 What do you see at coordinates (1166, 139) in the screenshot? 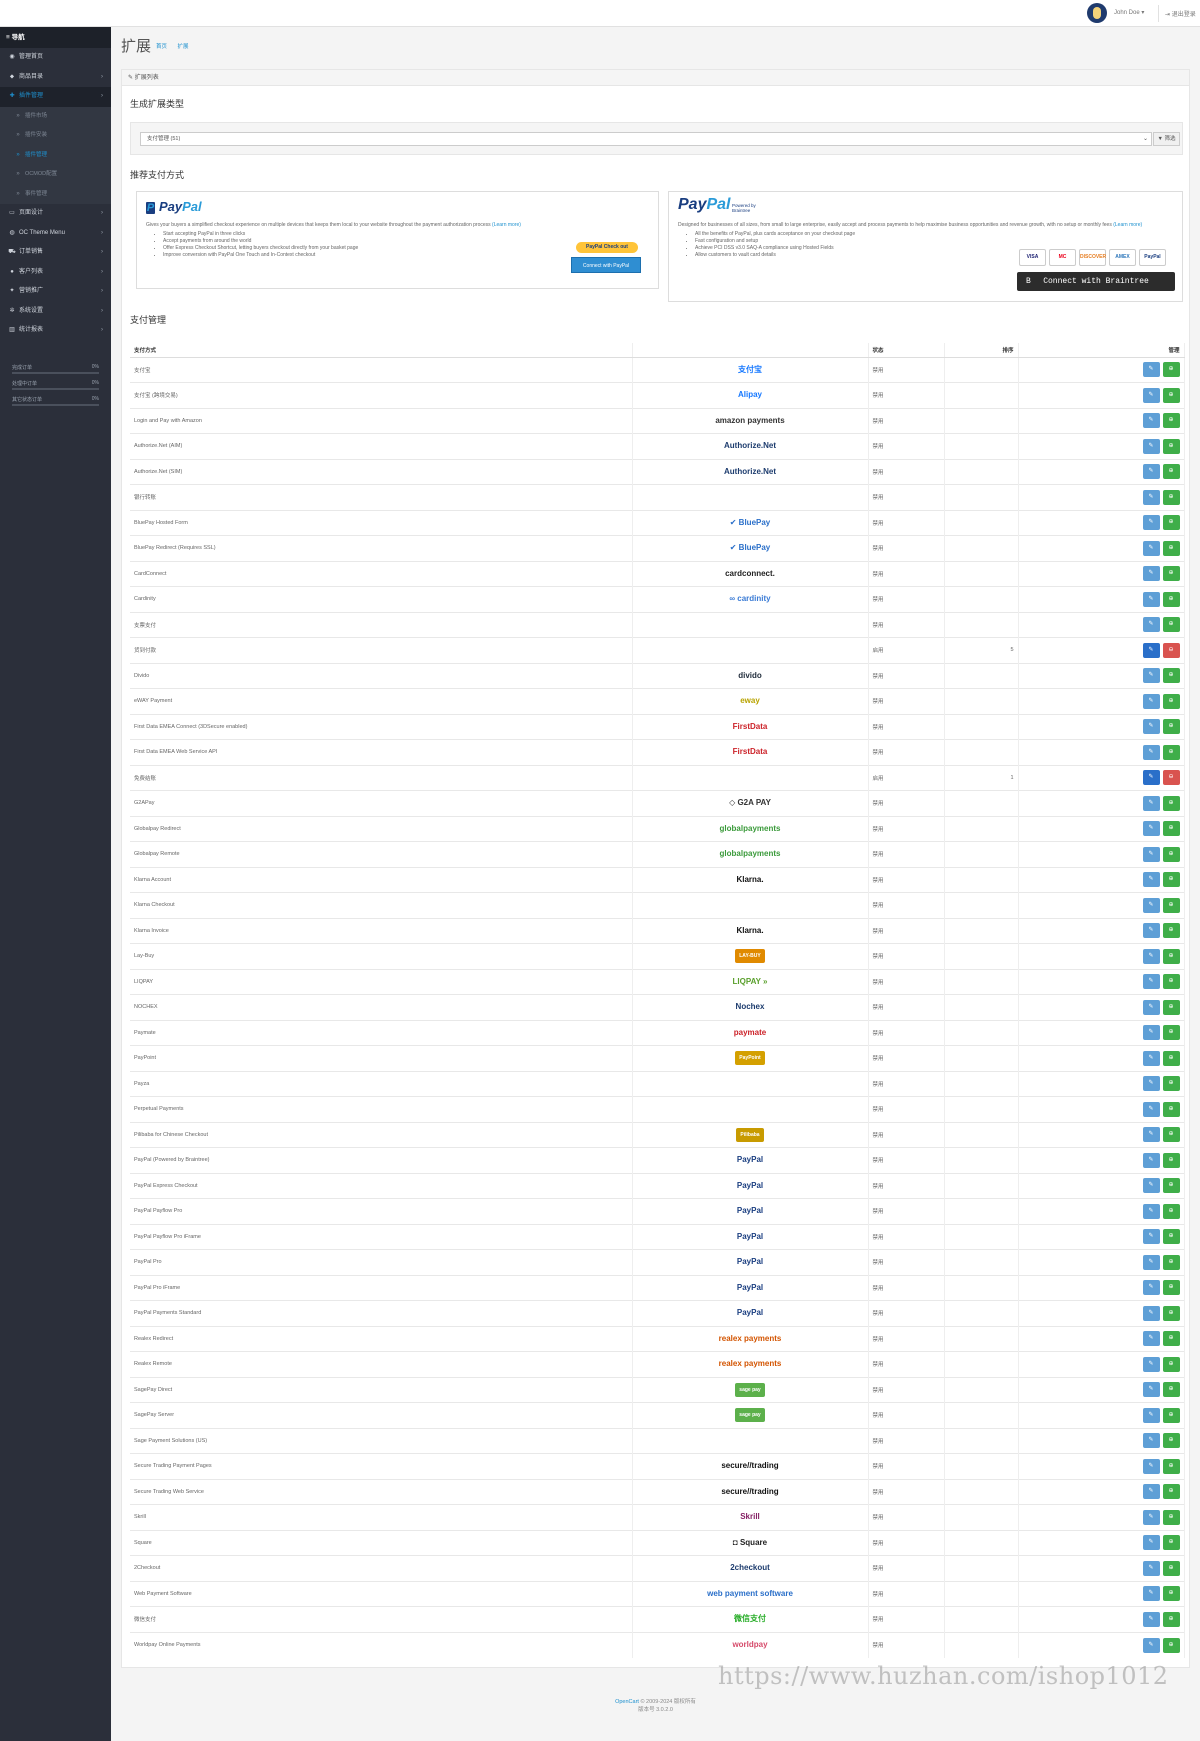
I see `filter-button: ▼ 筛选` at bounding box center [1166, 139].